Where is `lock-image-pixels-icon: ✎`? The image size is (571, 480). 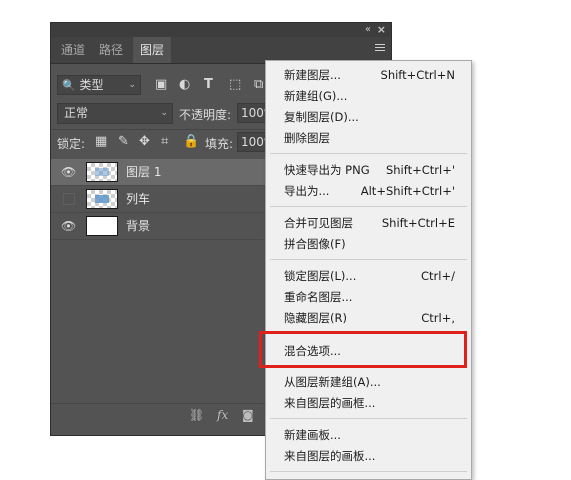 lock-image-pixels-icon: ✎ is located at coordinates (123, 142).